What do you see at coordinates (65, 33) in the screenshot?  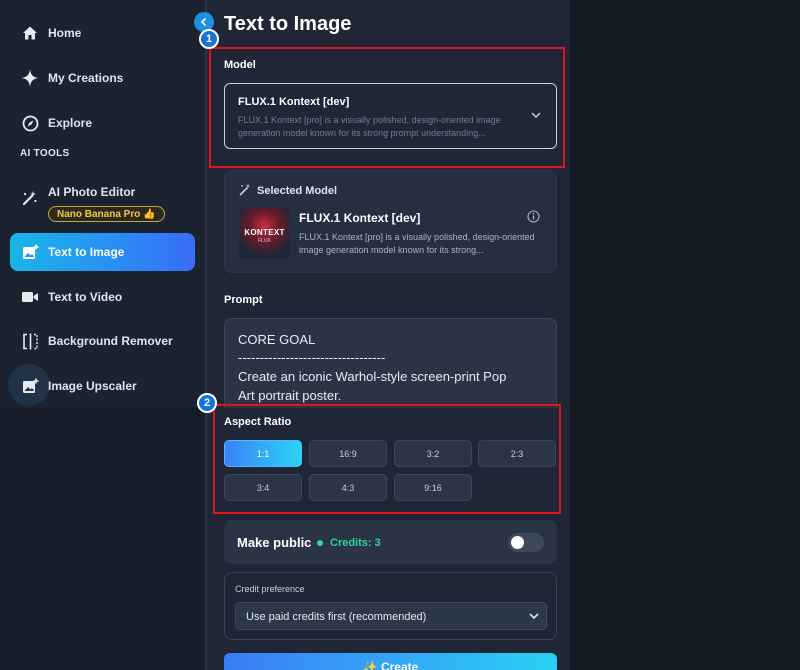 I see `sidebar-item-label: Home` at bounding box center [65, 33].